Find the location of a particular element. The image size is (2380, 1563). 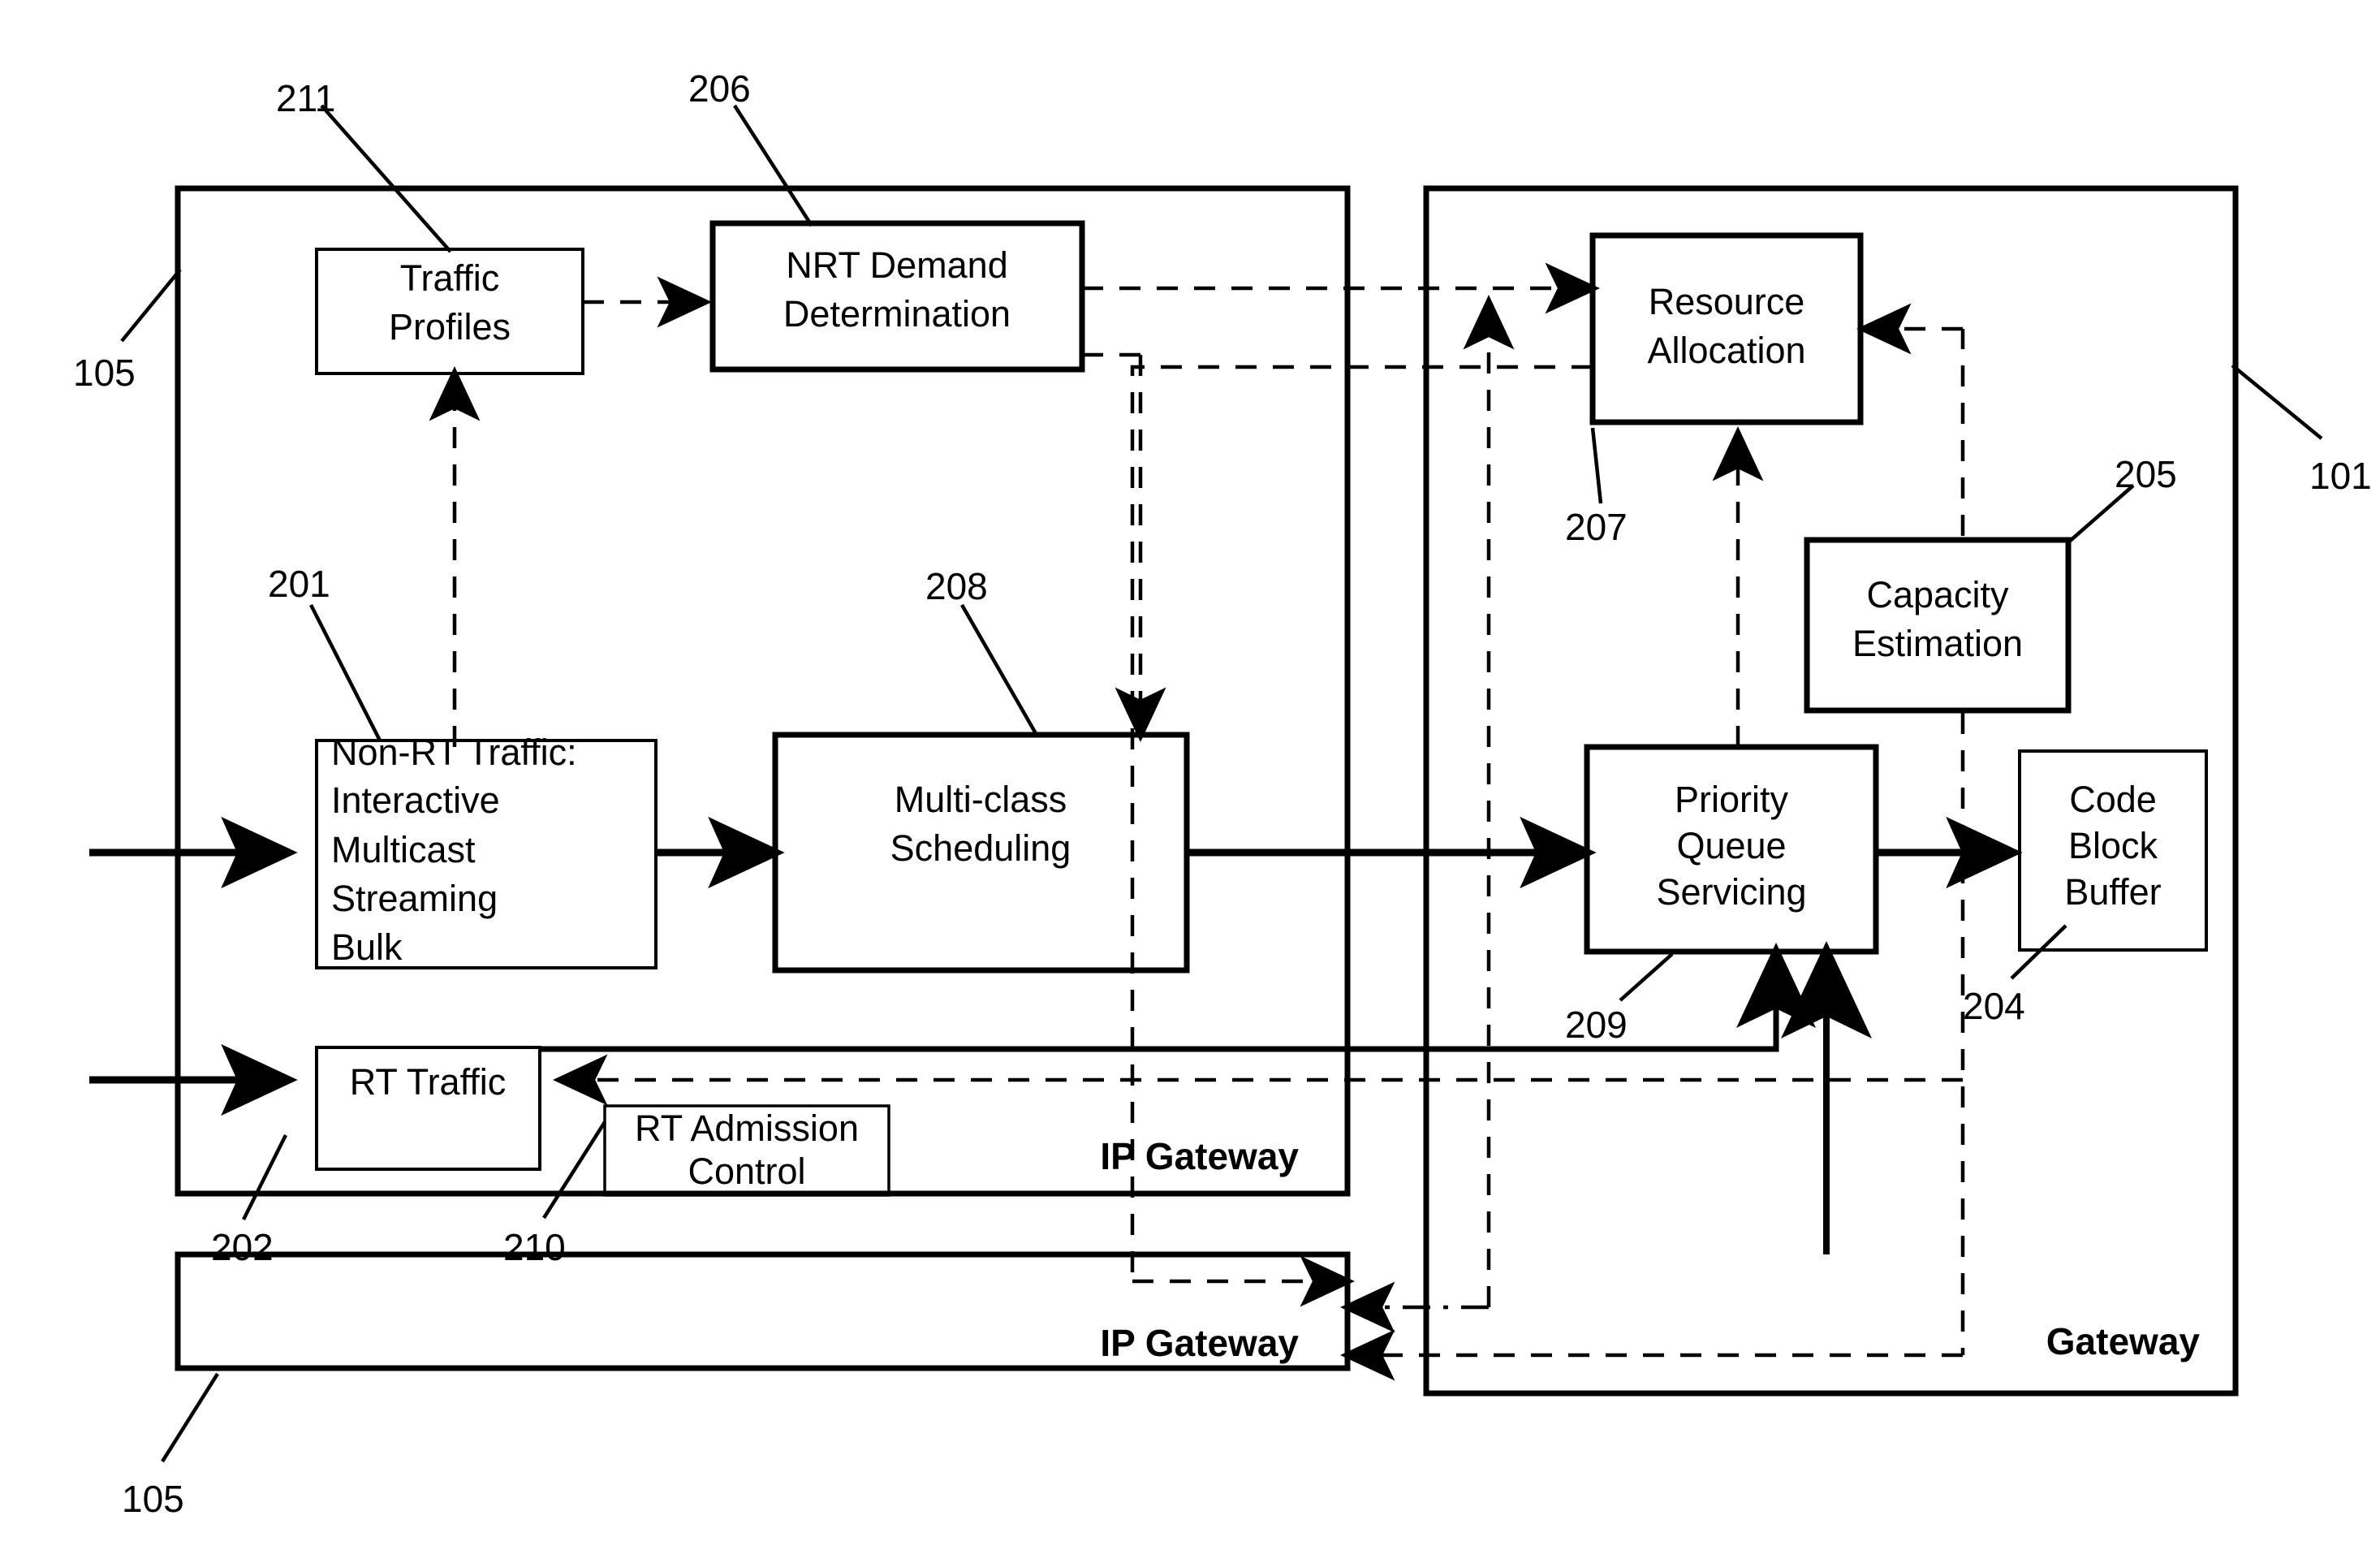

ref-number-211: 211 is located at coordinates (305, 98).